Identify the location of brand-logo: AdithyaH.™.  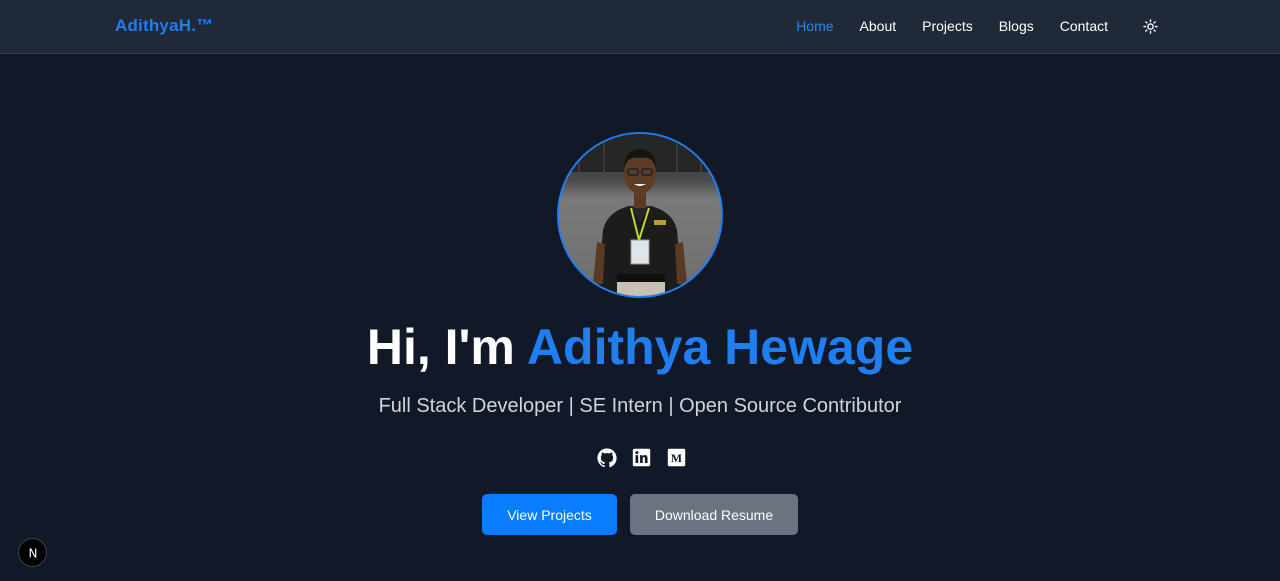
(164, 26).